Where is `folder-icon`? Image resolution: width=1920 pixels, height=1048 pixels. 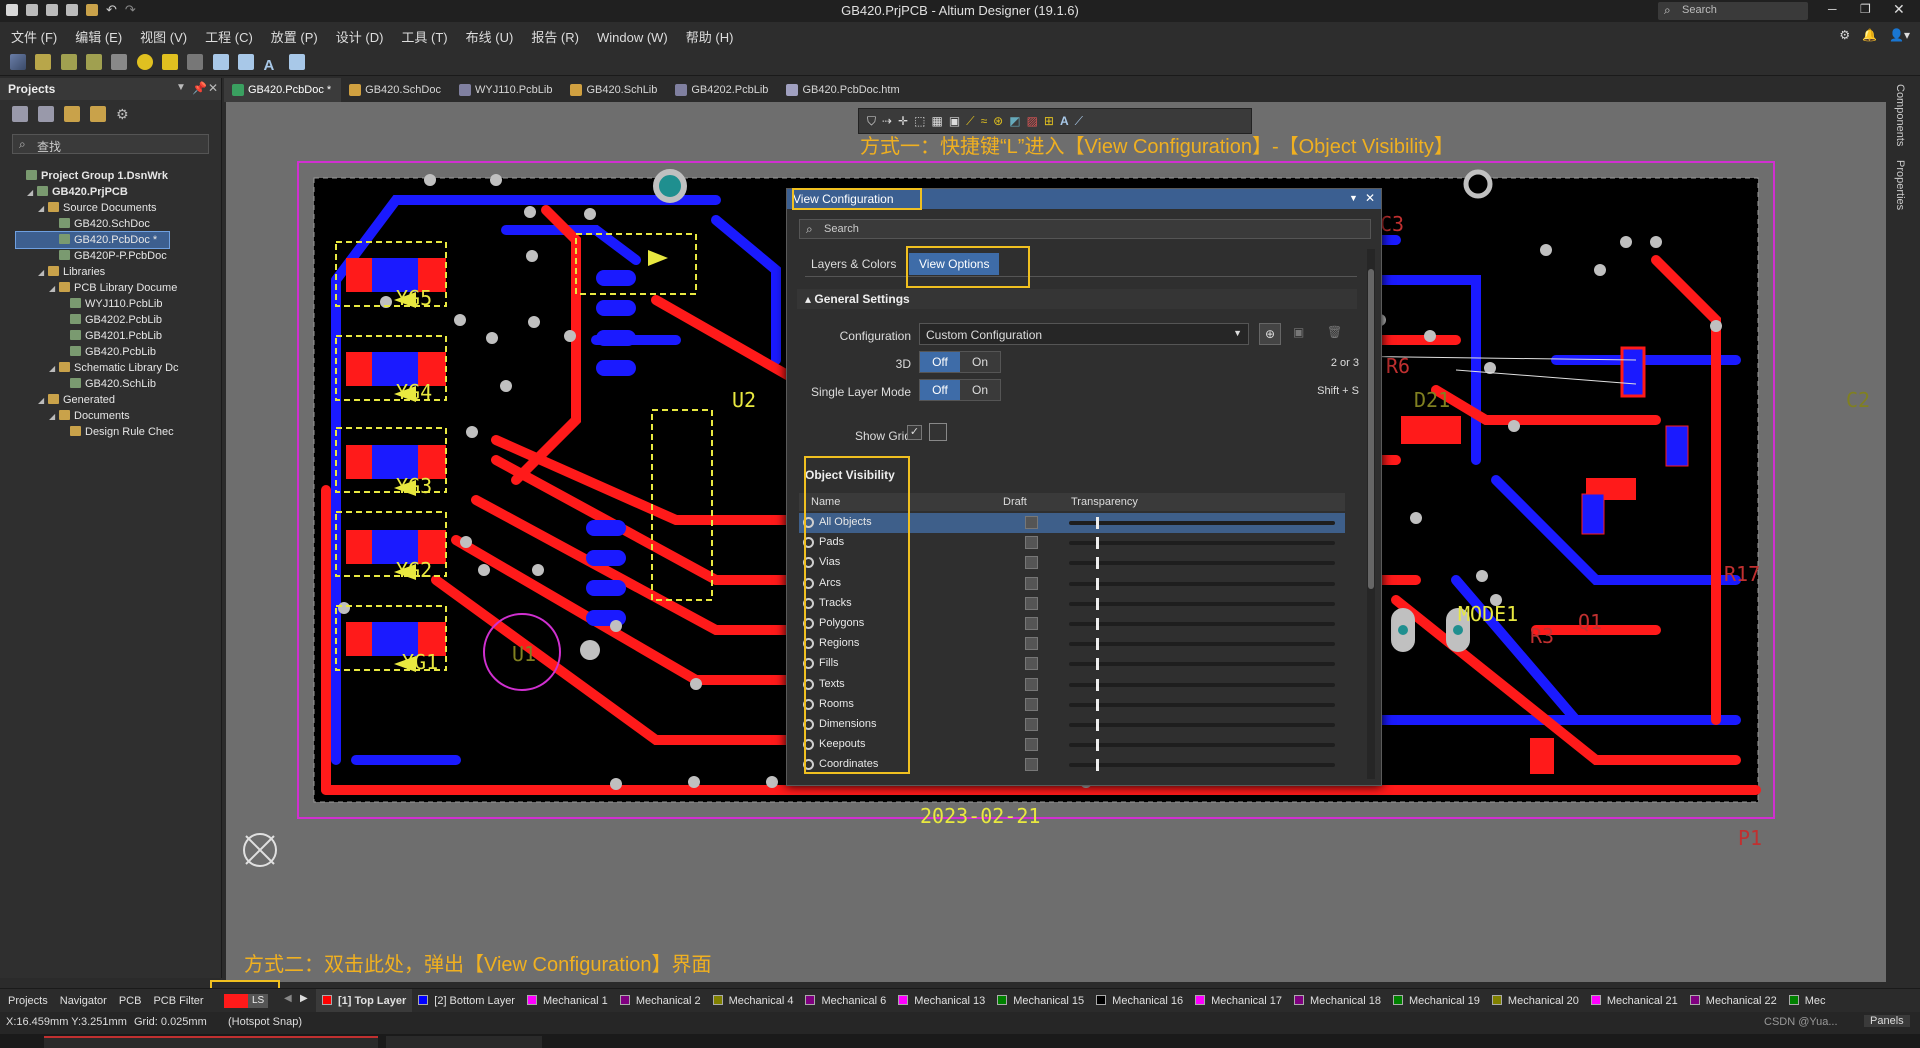 folder-icon is located at coordinates (72, 114).